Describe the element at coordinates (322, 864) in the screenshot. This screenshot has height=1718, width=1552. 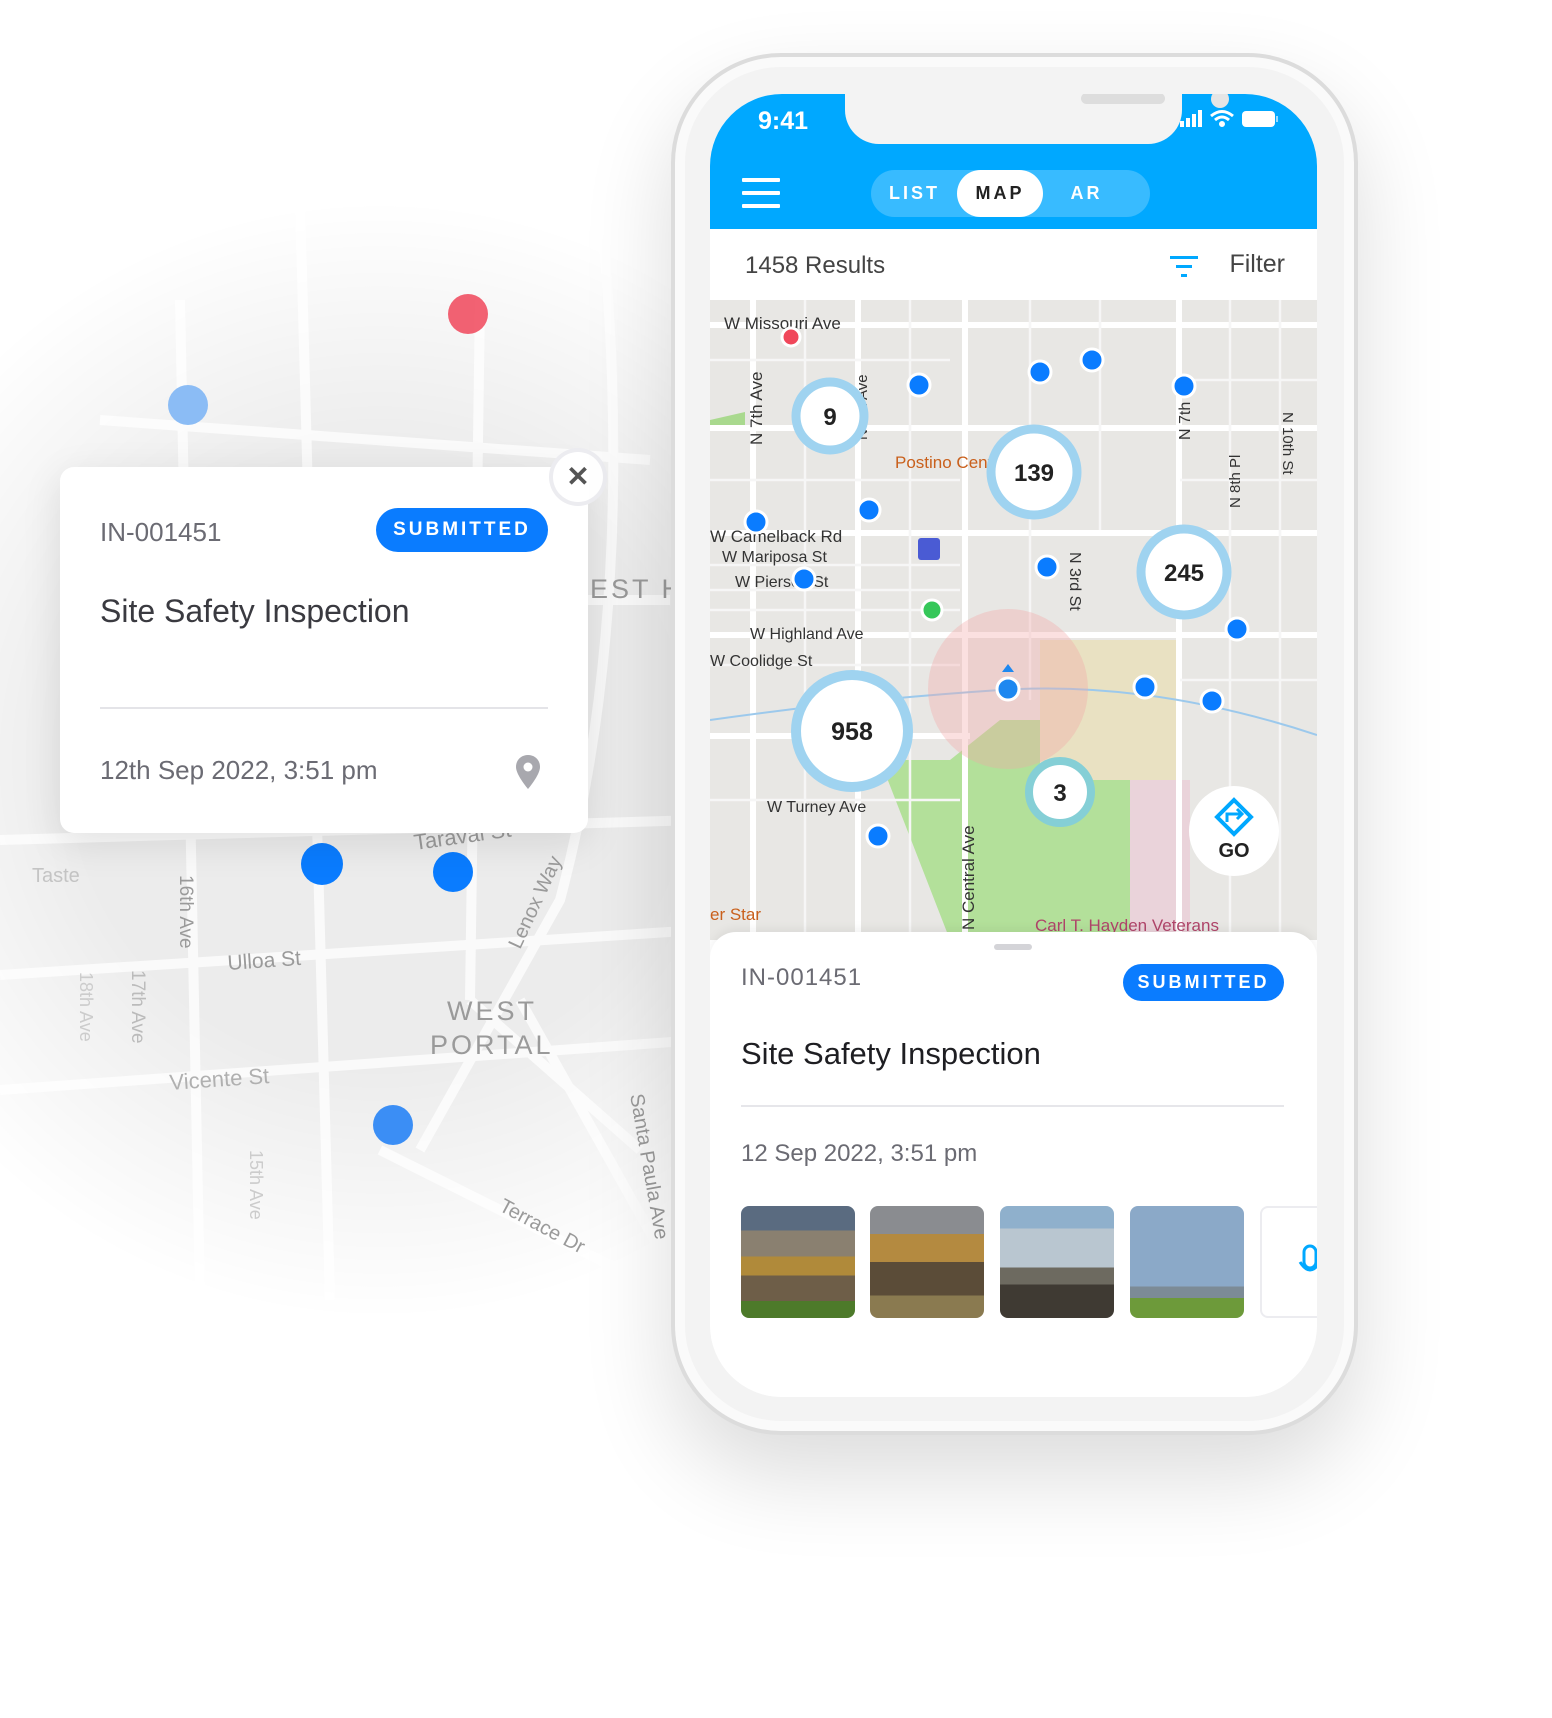
I see `map-marker-selected` at that location.